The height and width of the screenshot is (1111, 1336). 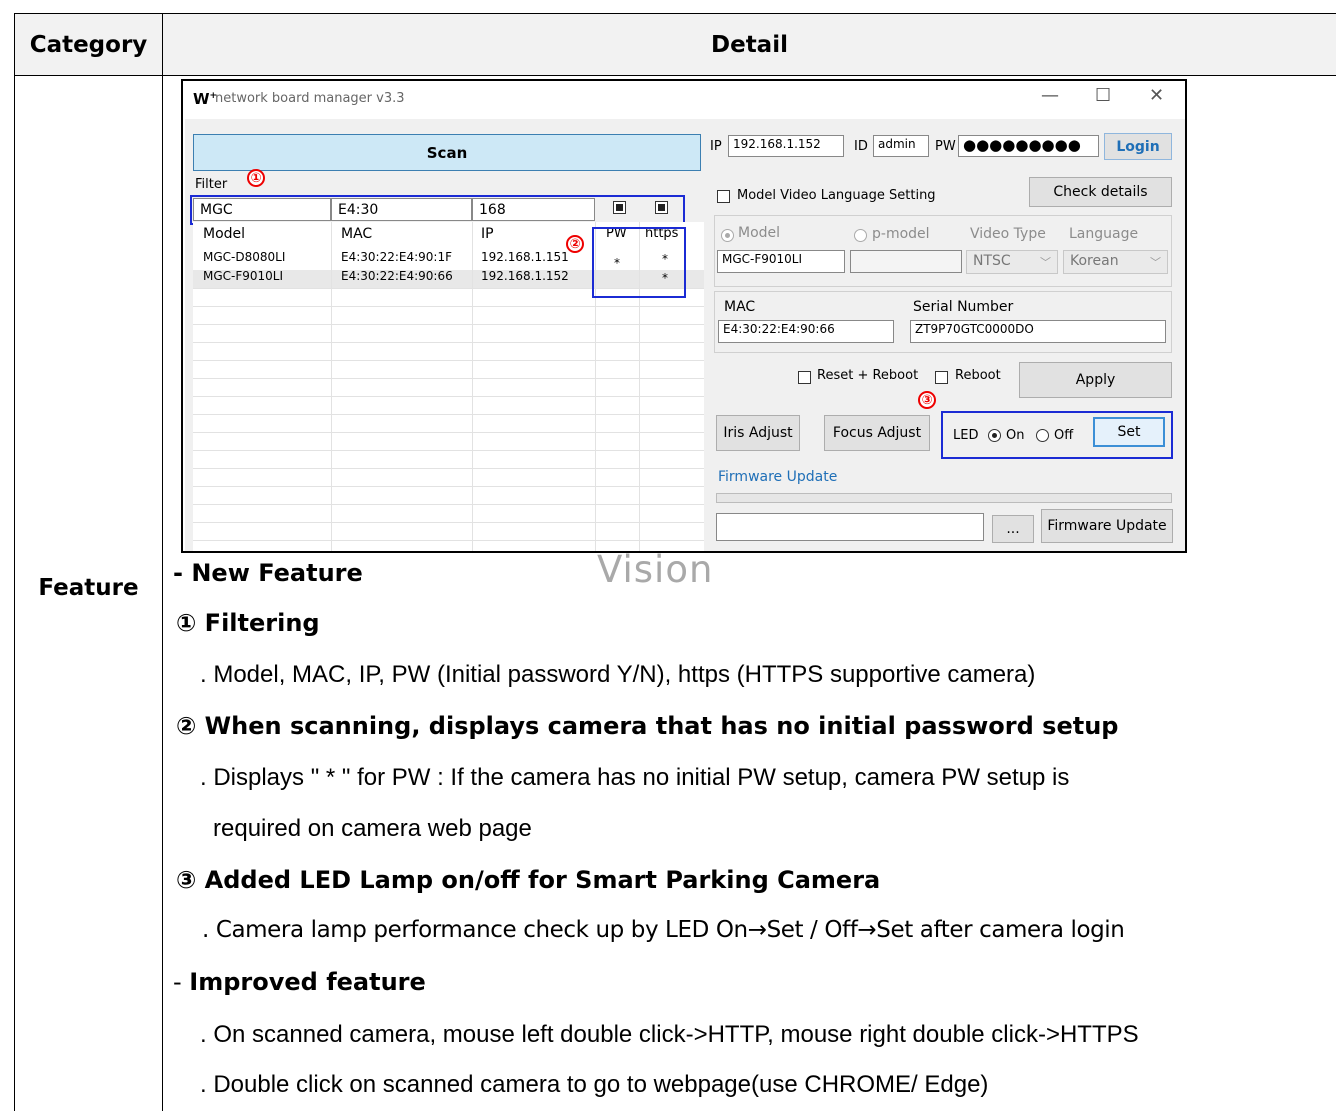 I want to click on id-input: admin, so click(x=901, y=146).